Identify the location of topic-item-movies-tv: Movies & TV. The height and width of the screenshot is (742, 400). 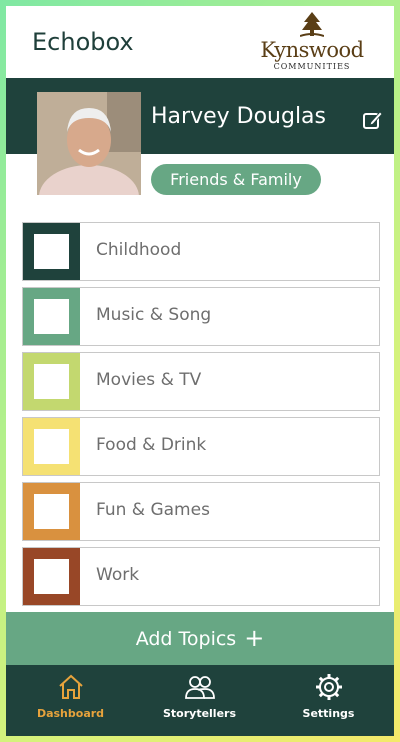
(201, 381).